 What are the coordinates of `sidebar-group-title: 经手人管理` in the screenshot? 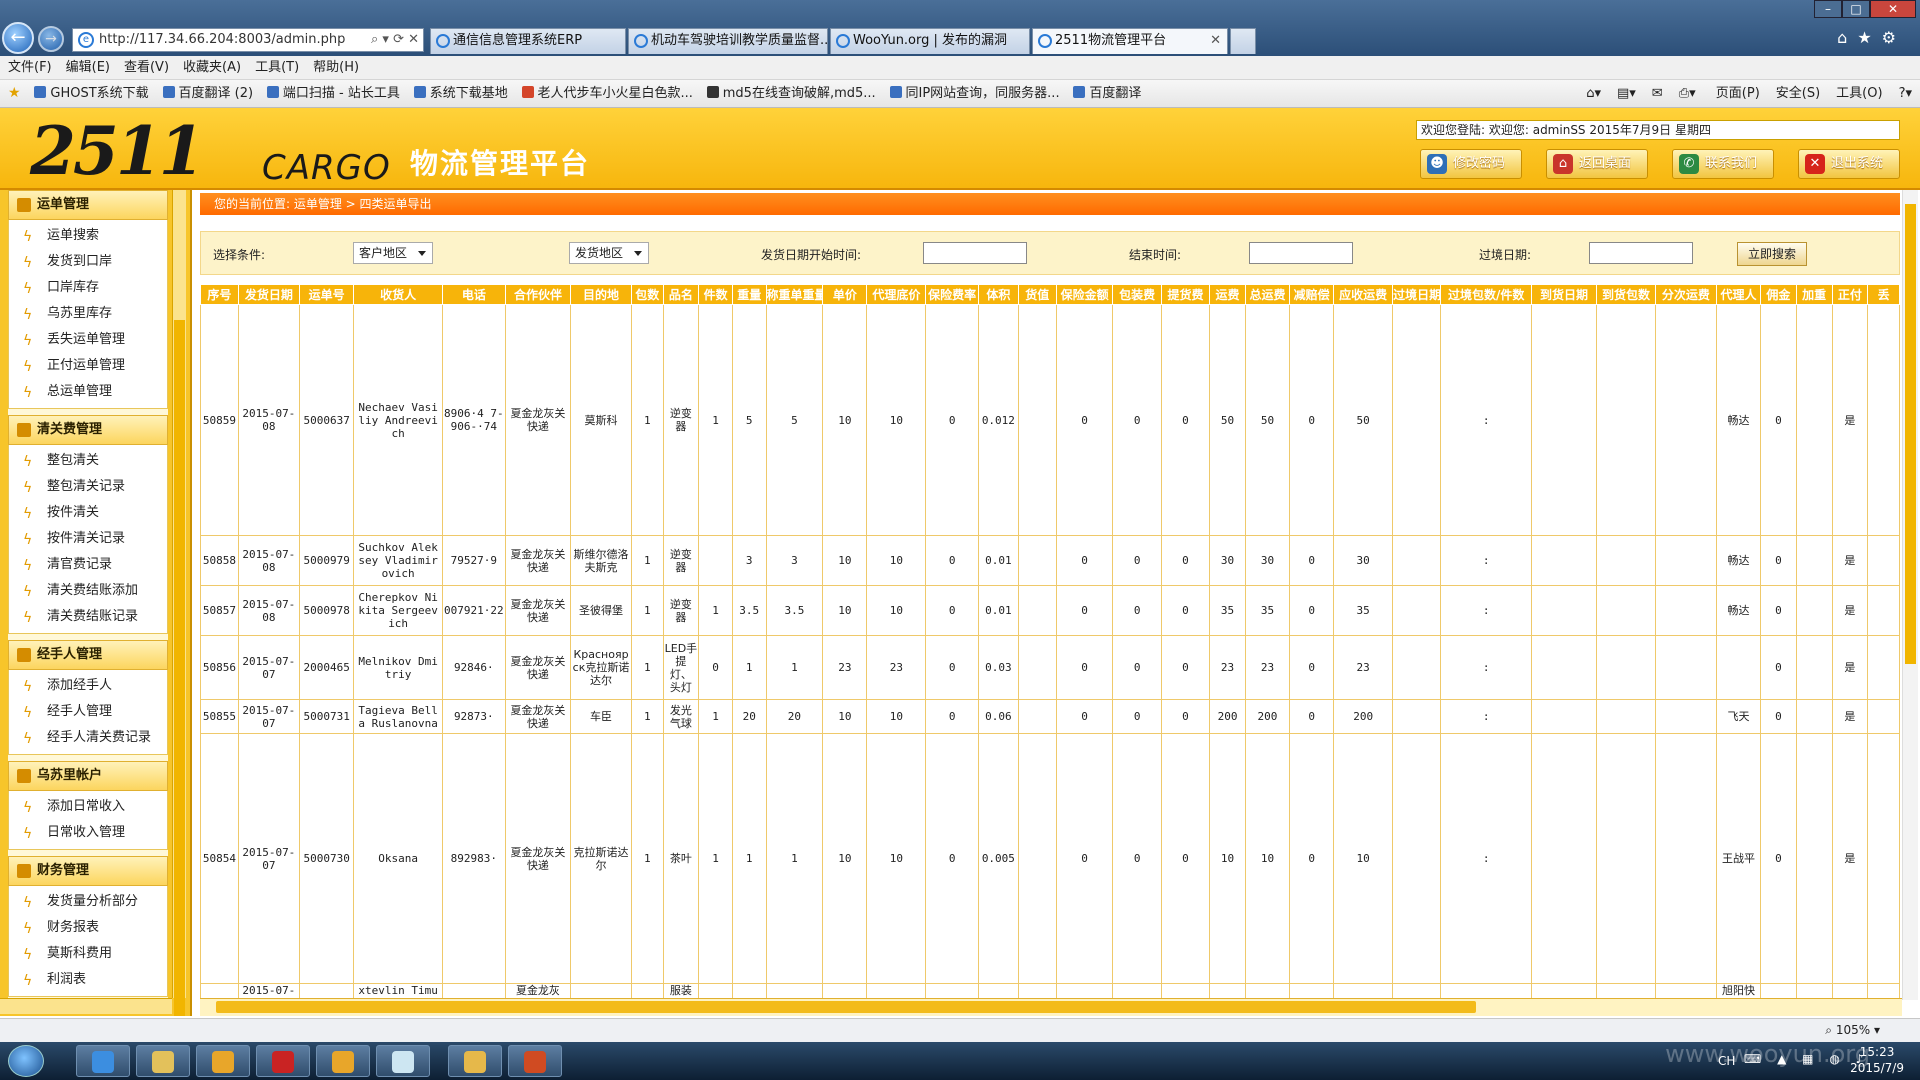 It's located at (88, 655).